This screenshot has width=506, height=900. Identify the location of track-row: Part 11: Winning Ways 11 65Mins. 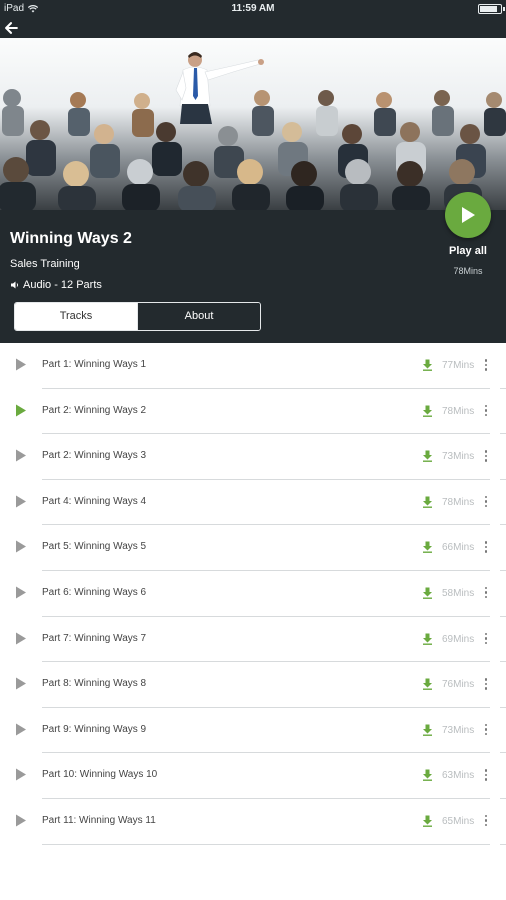
(253, 822).